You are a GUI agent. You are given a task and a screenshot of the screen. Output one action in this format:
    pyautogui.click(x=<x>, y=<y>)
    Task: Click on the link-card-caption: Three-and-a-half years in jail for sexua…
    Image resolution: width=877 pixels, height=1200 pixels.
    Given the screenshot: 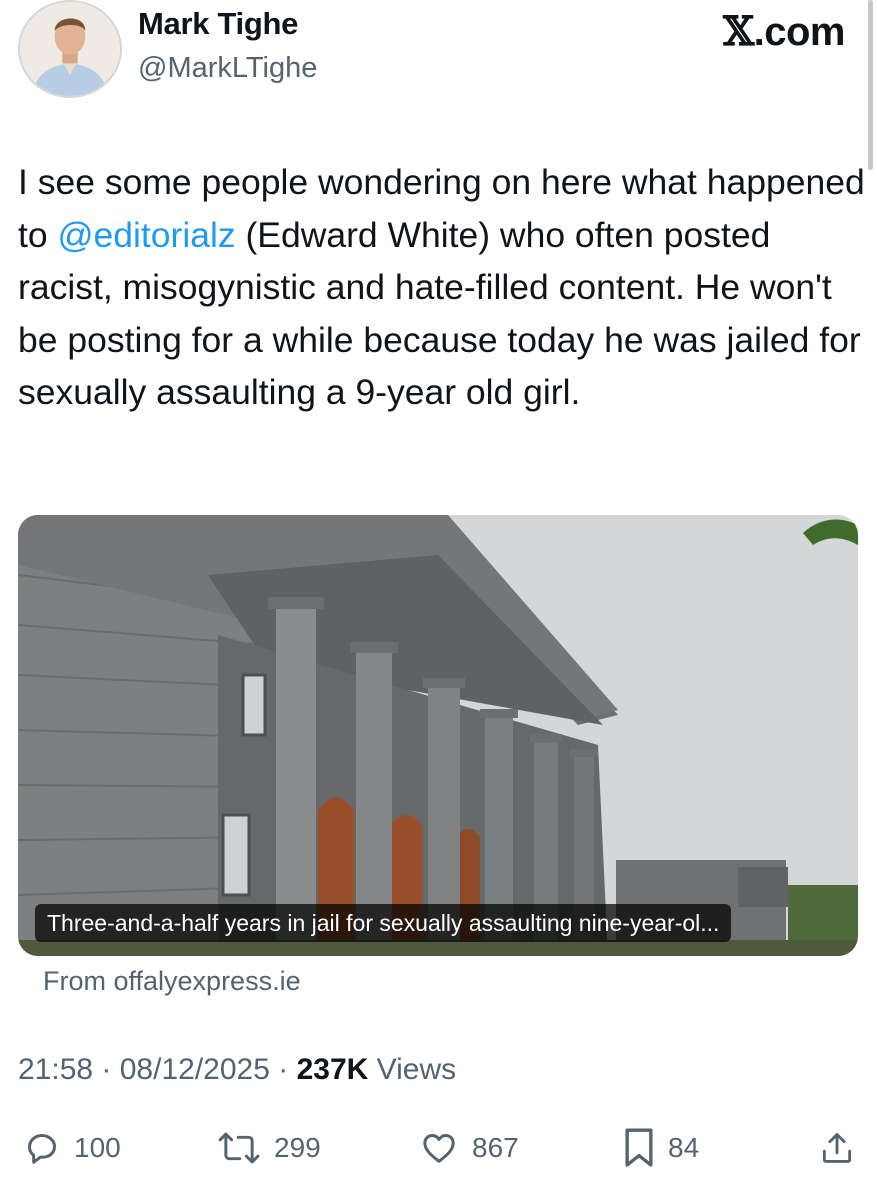 What is the action you would take?
    pyautogui.click(x=383, y=923)
    